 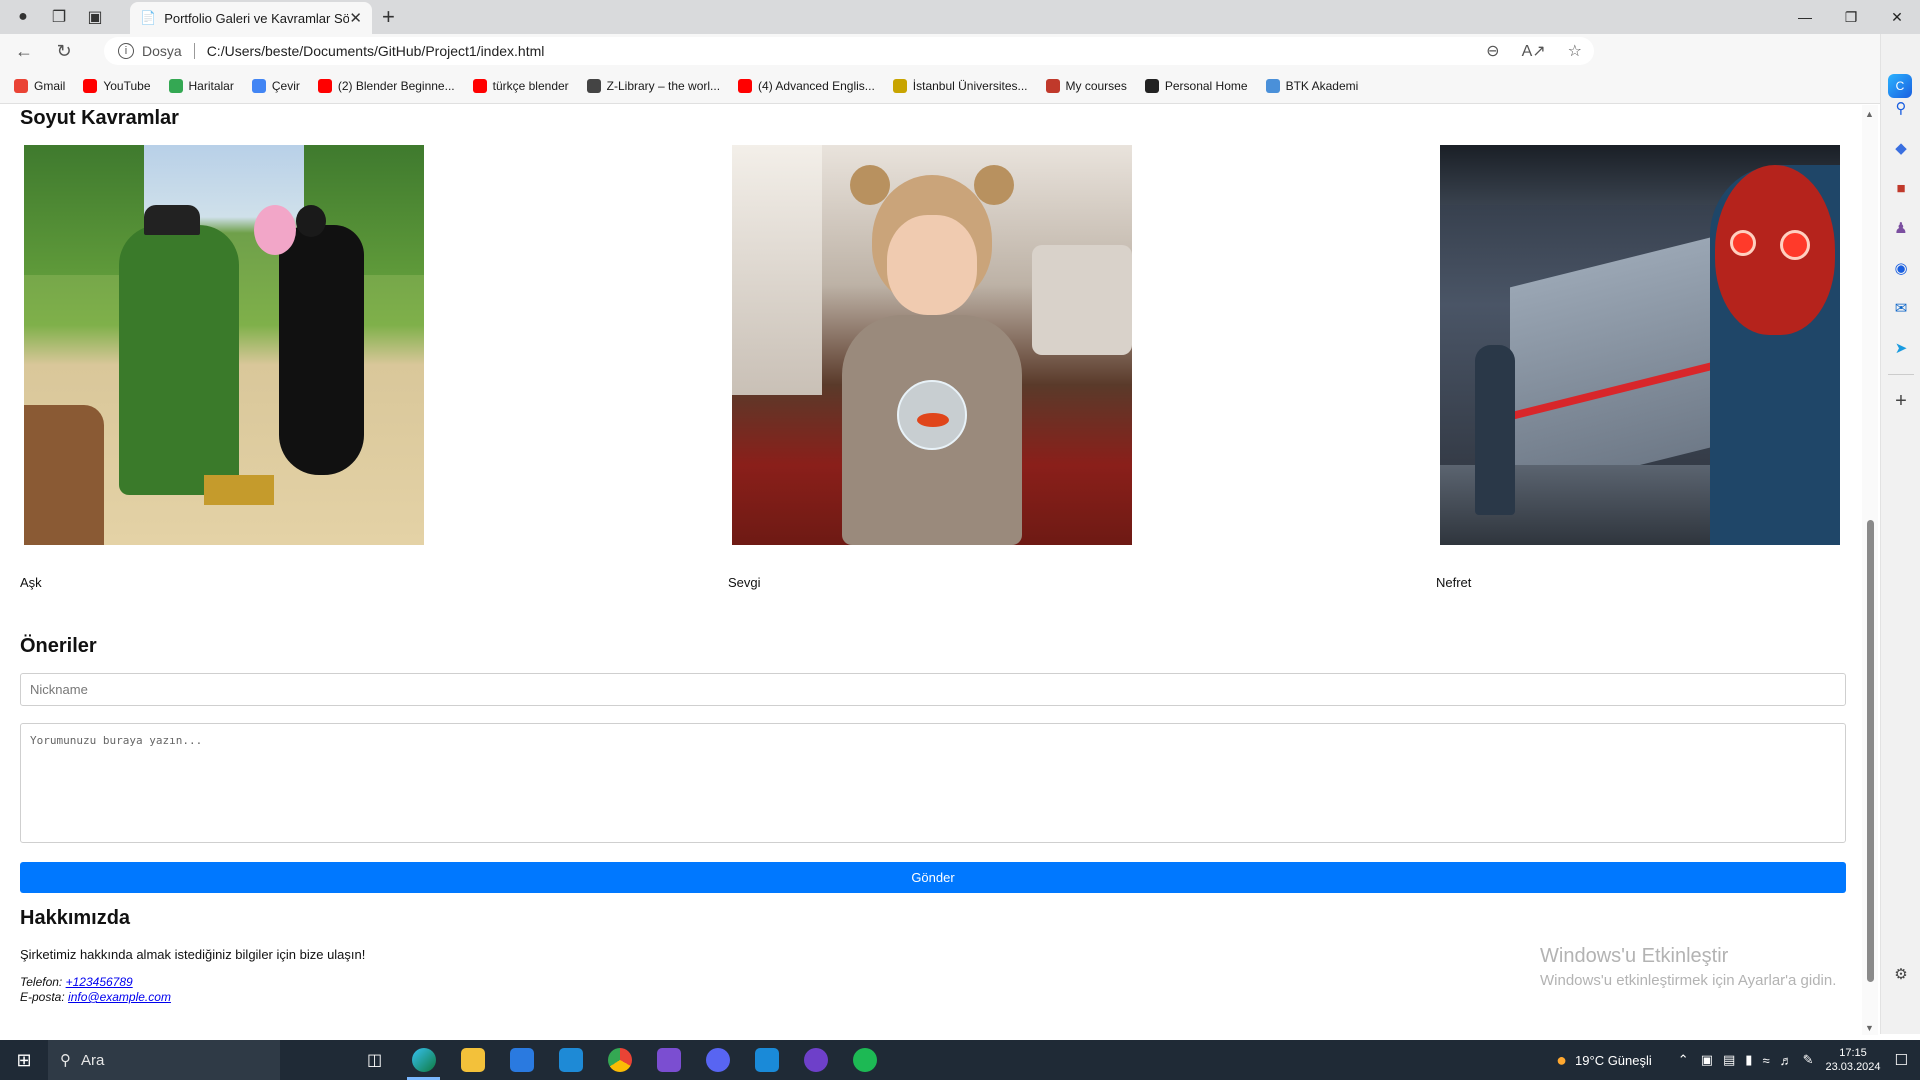 What do you see at coordinates (1870, 751) in the screenshot?
I see `scrollbar-thumb` at bounding box center [1870, 751].